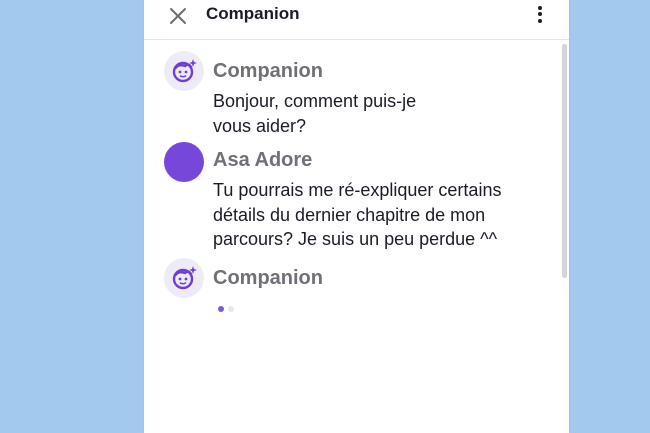  What do you see at coordinates (226, 309) in the screenshot?
I see `typing-indicator` at bounding box center [226, 309].